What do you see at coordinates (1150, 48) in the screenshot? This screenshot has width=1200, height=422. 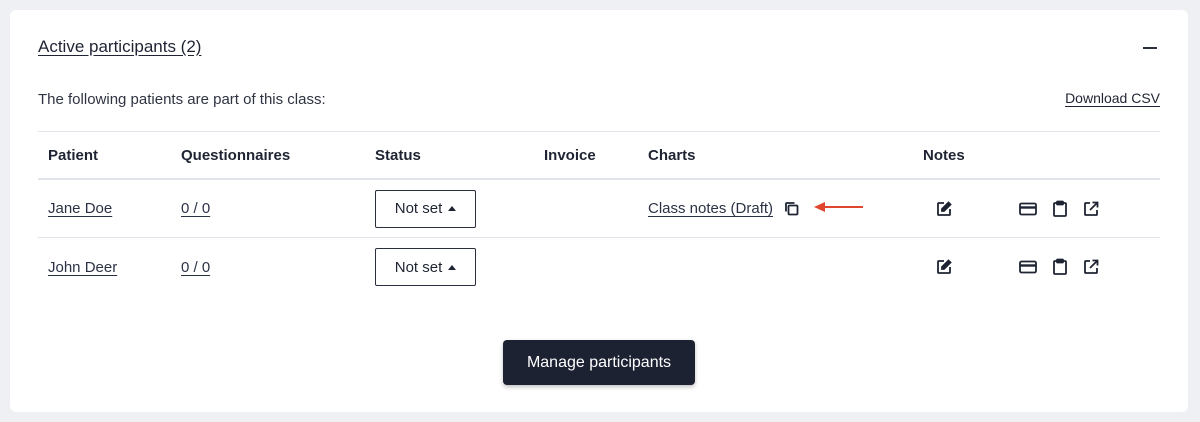 I see `minus-icon` at bounding box center [1150, 48].